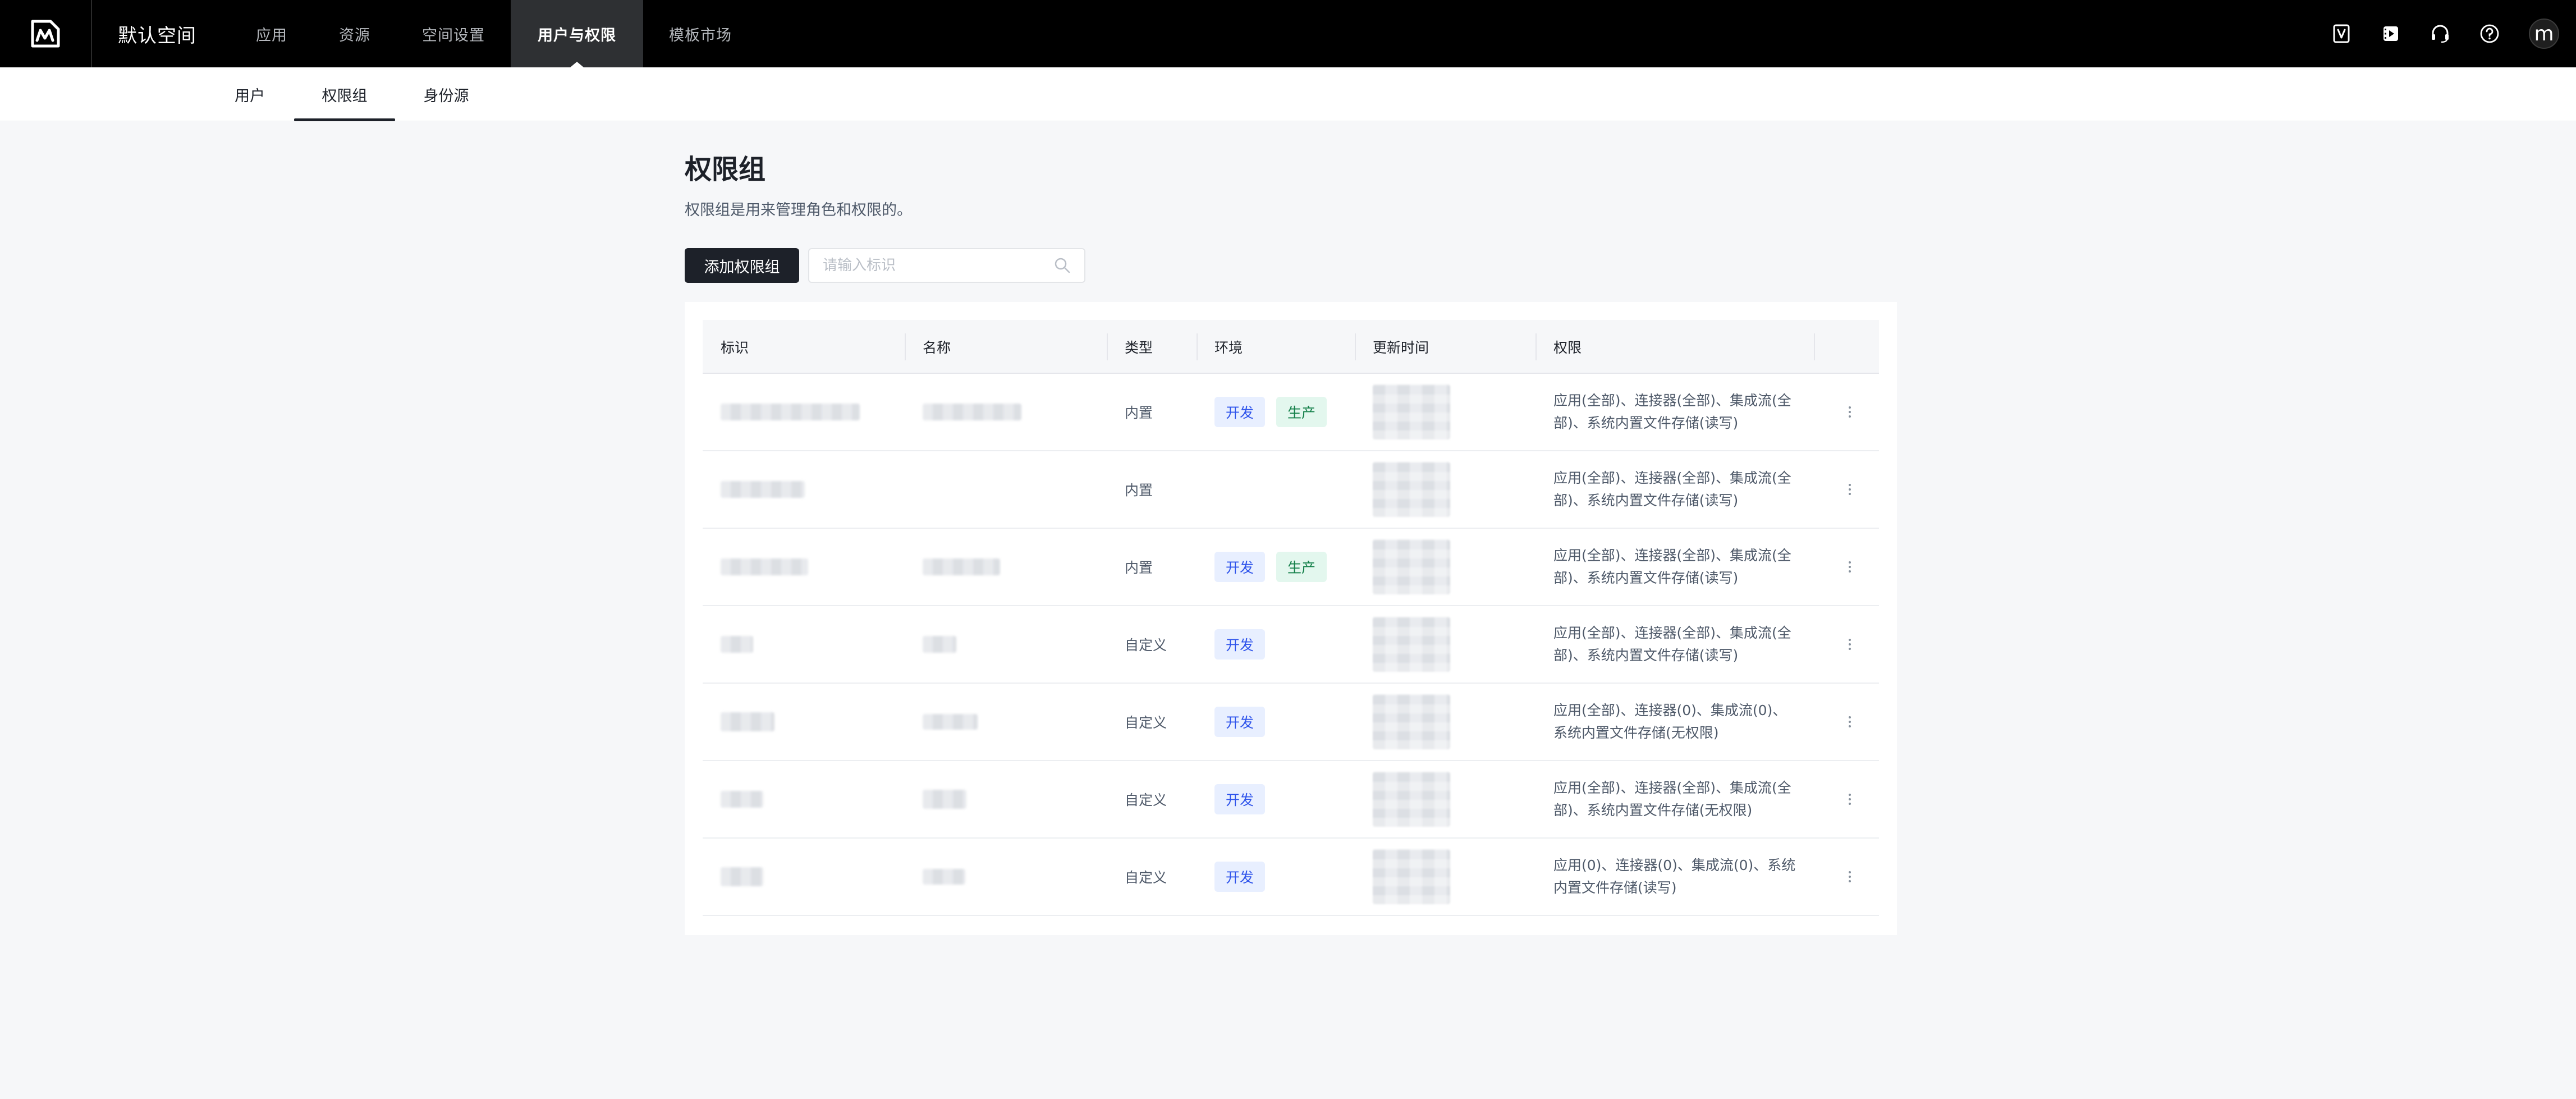 Image resolution: width=2576 pixels, height=1099 pixels. What do you see at coordinates (344, 94) in the screenshot?
I see `tab-permission-groups: 权限组` at bounding box center [344, 94].